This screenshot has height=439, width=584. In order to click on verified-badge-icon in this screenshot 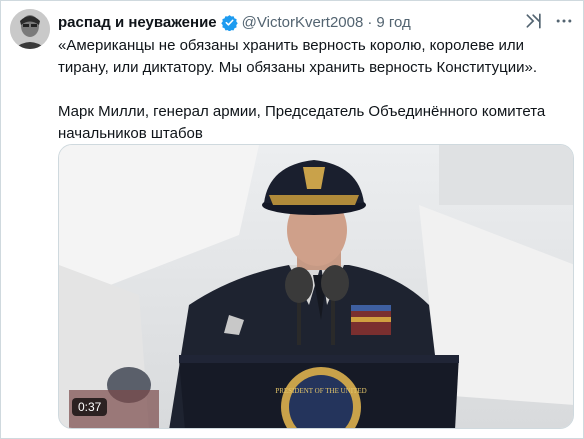, I will do `click(229, 22)`.